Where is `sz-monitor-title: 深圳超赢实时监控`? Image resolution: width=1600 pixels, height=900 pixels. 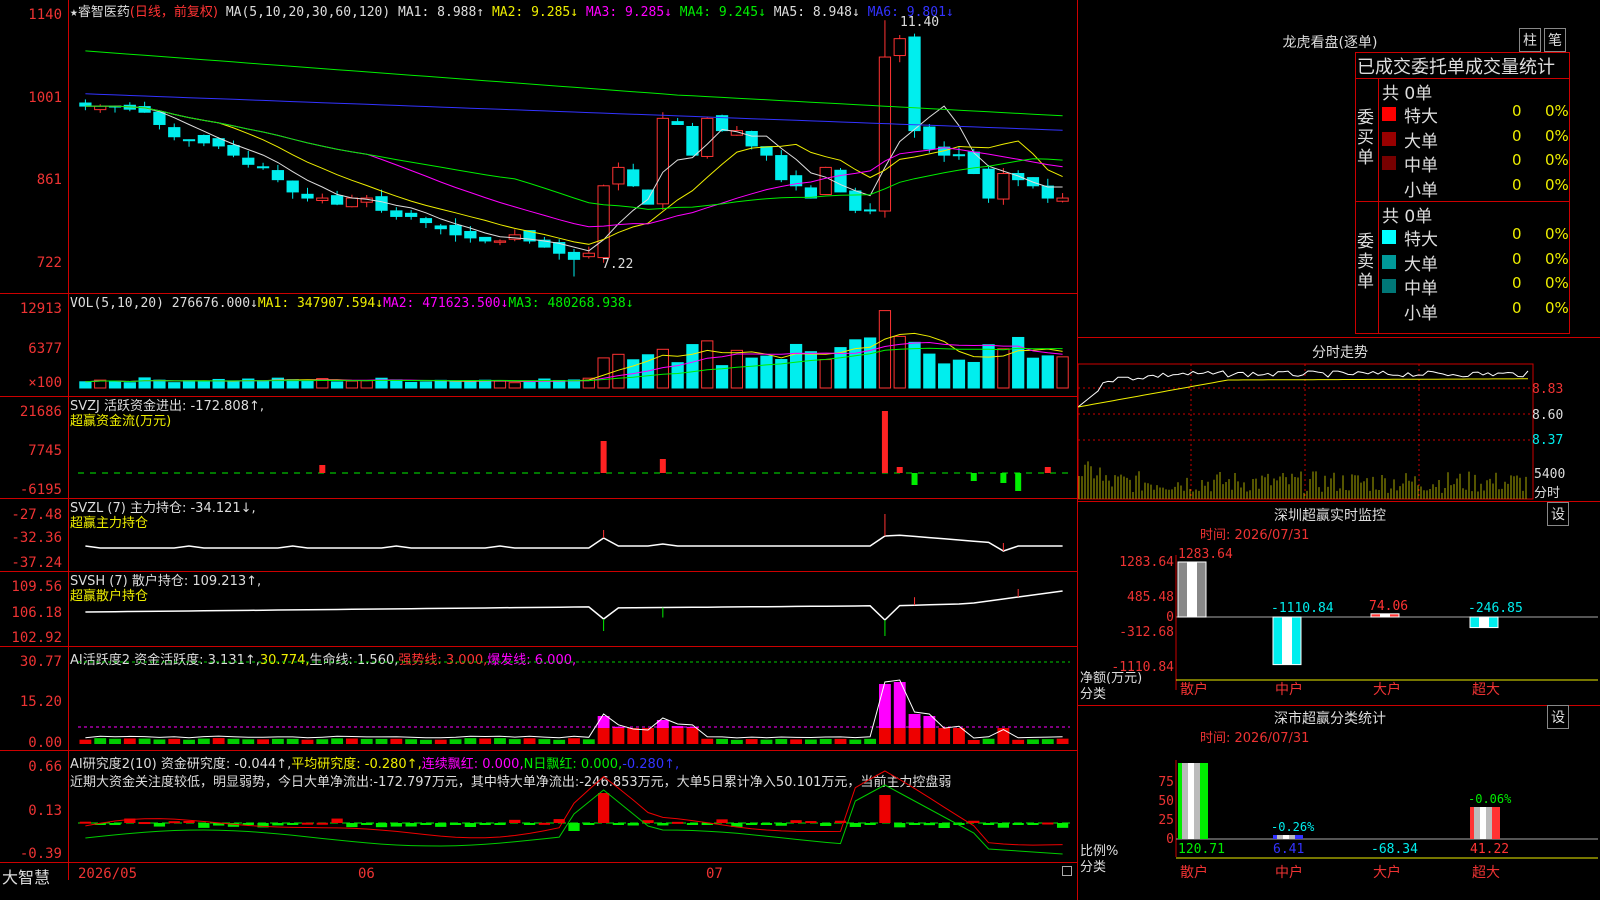
sz-monitor-title: 深圳超赢实时监控 is located at coordinates (1330, 516).